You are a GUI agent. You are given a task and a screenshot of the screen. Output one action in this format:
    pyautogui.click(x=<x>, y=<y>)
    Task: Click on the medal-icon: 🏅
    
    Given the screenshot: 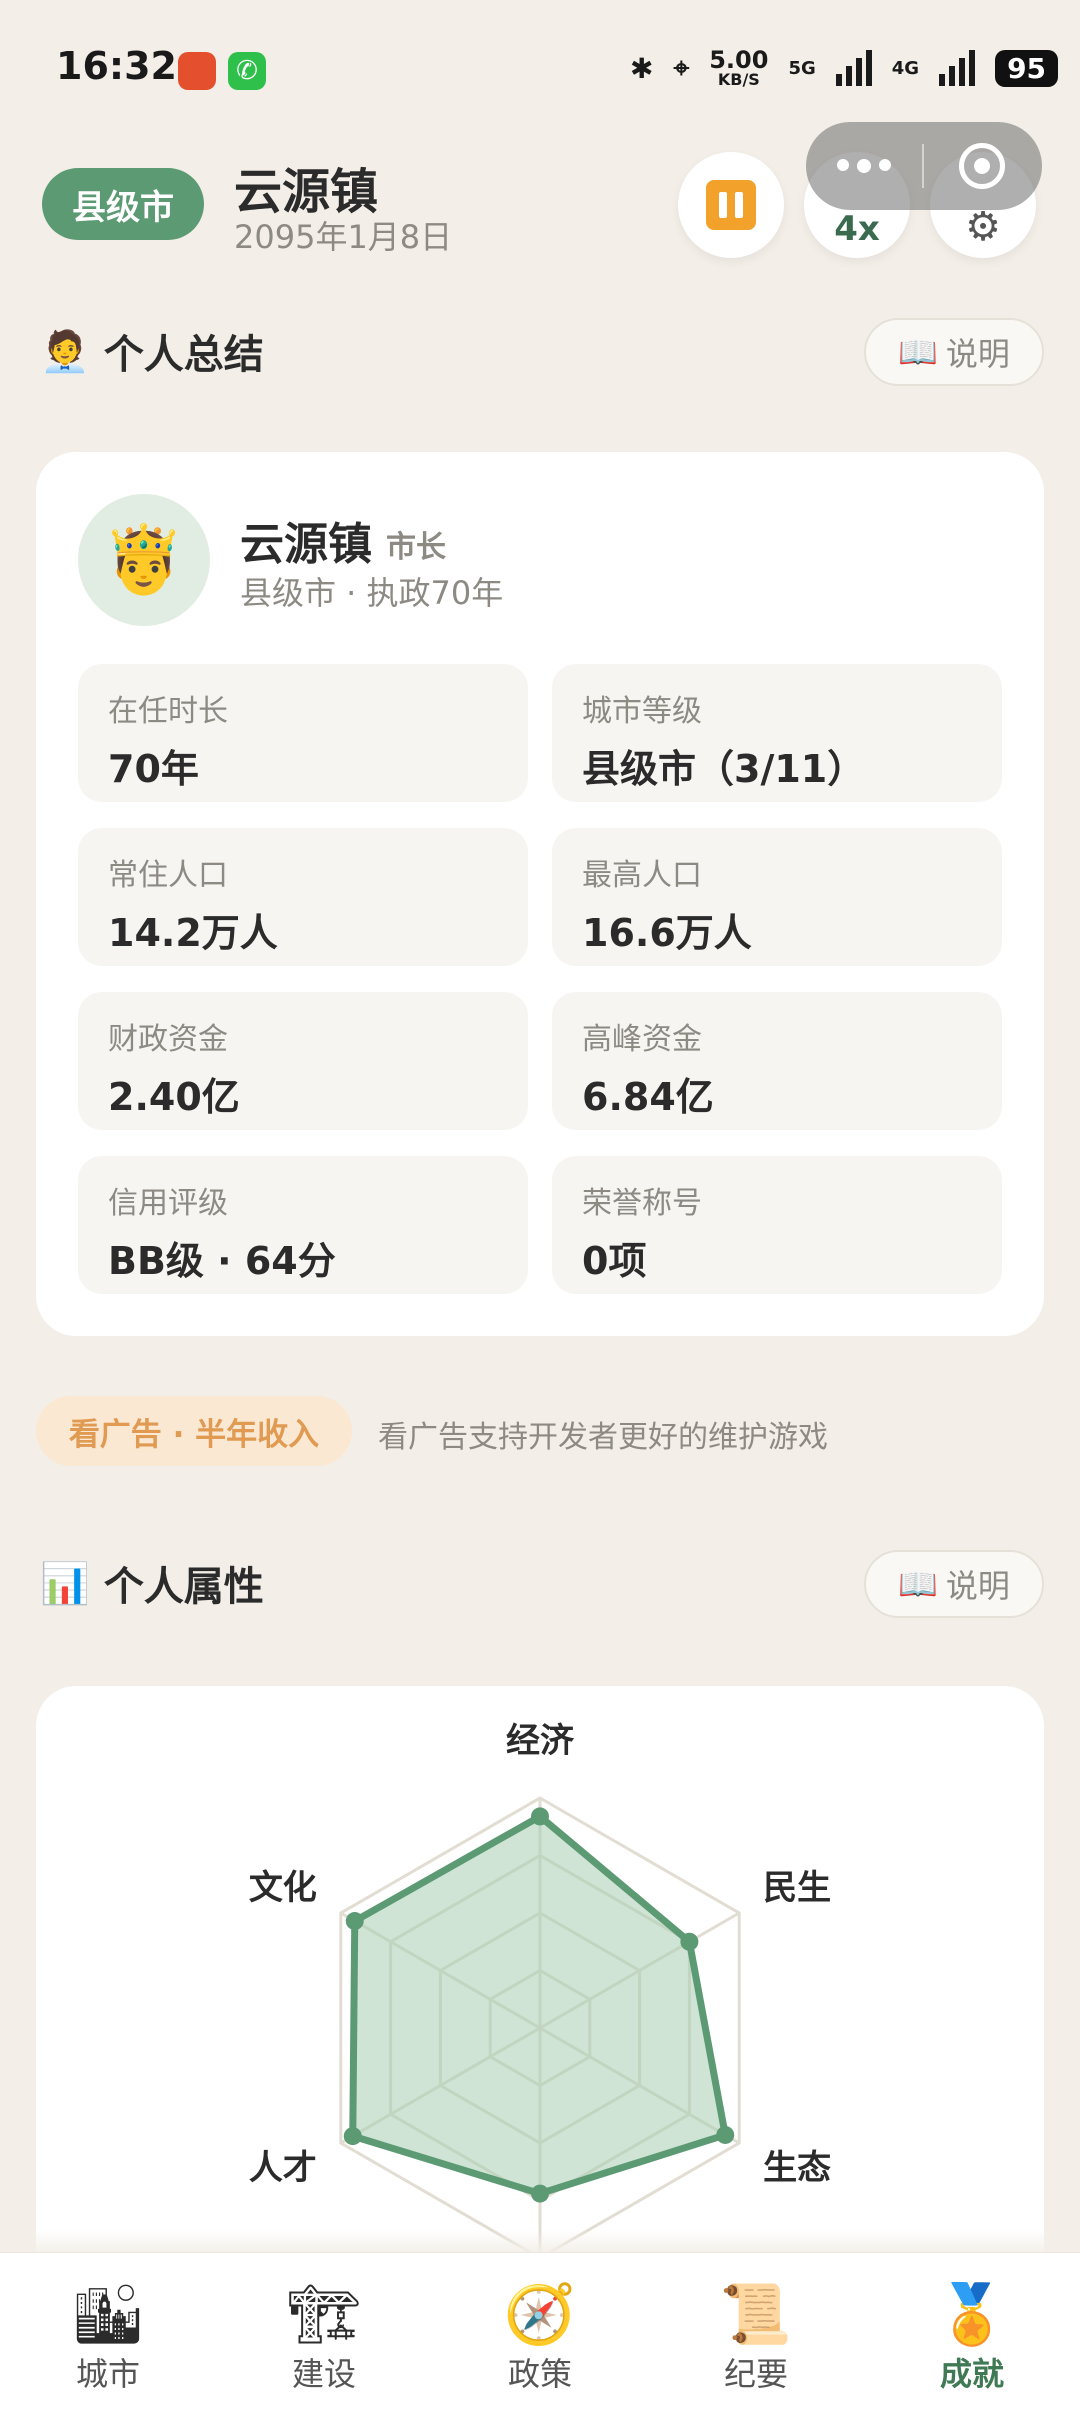 What is the action you would take?
    pyautogui.click(x=972, y=2313)
    